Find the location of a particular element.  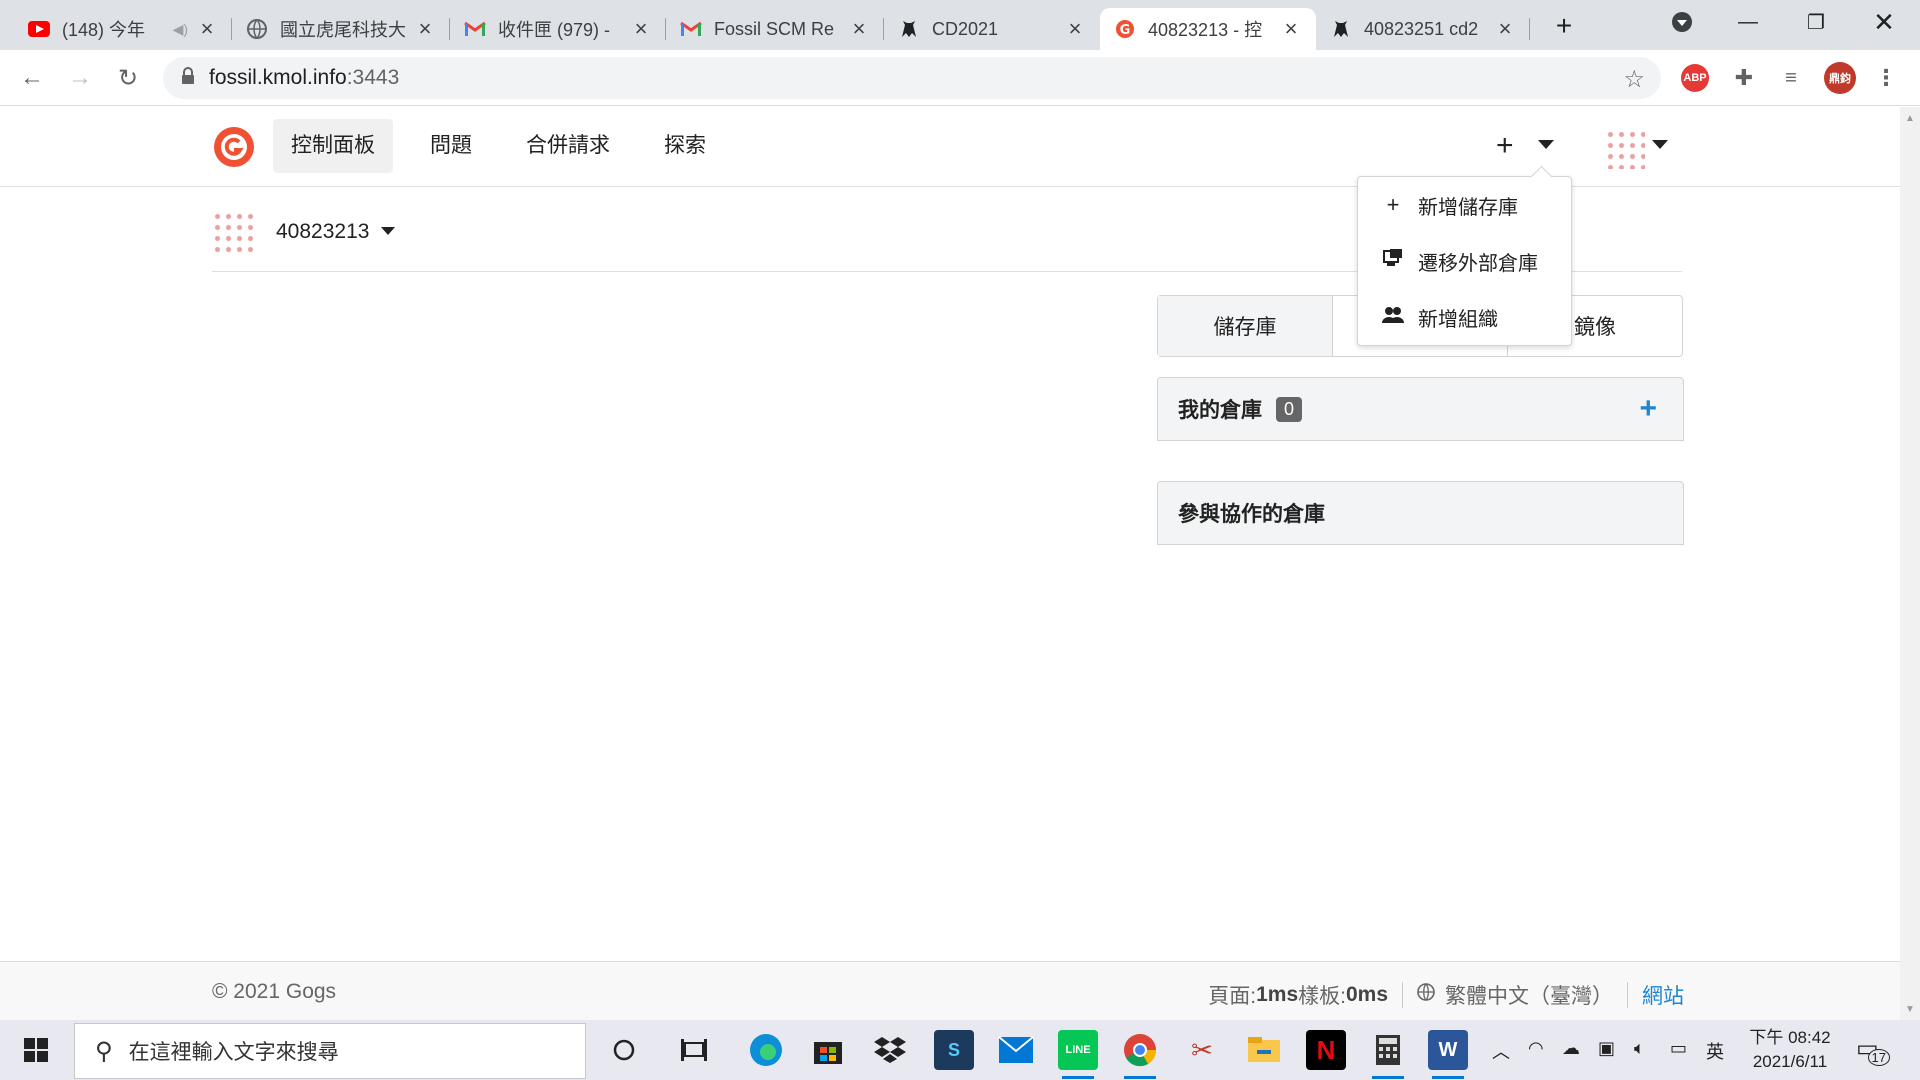

file-explorer-icon is located at coordinates (1264, 1050).